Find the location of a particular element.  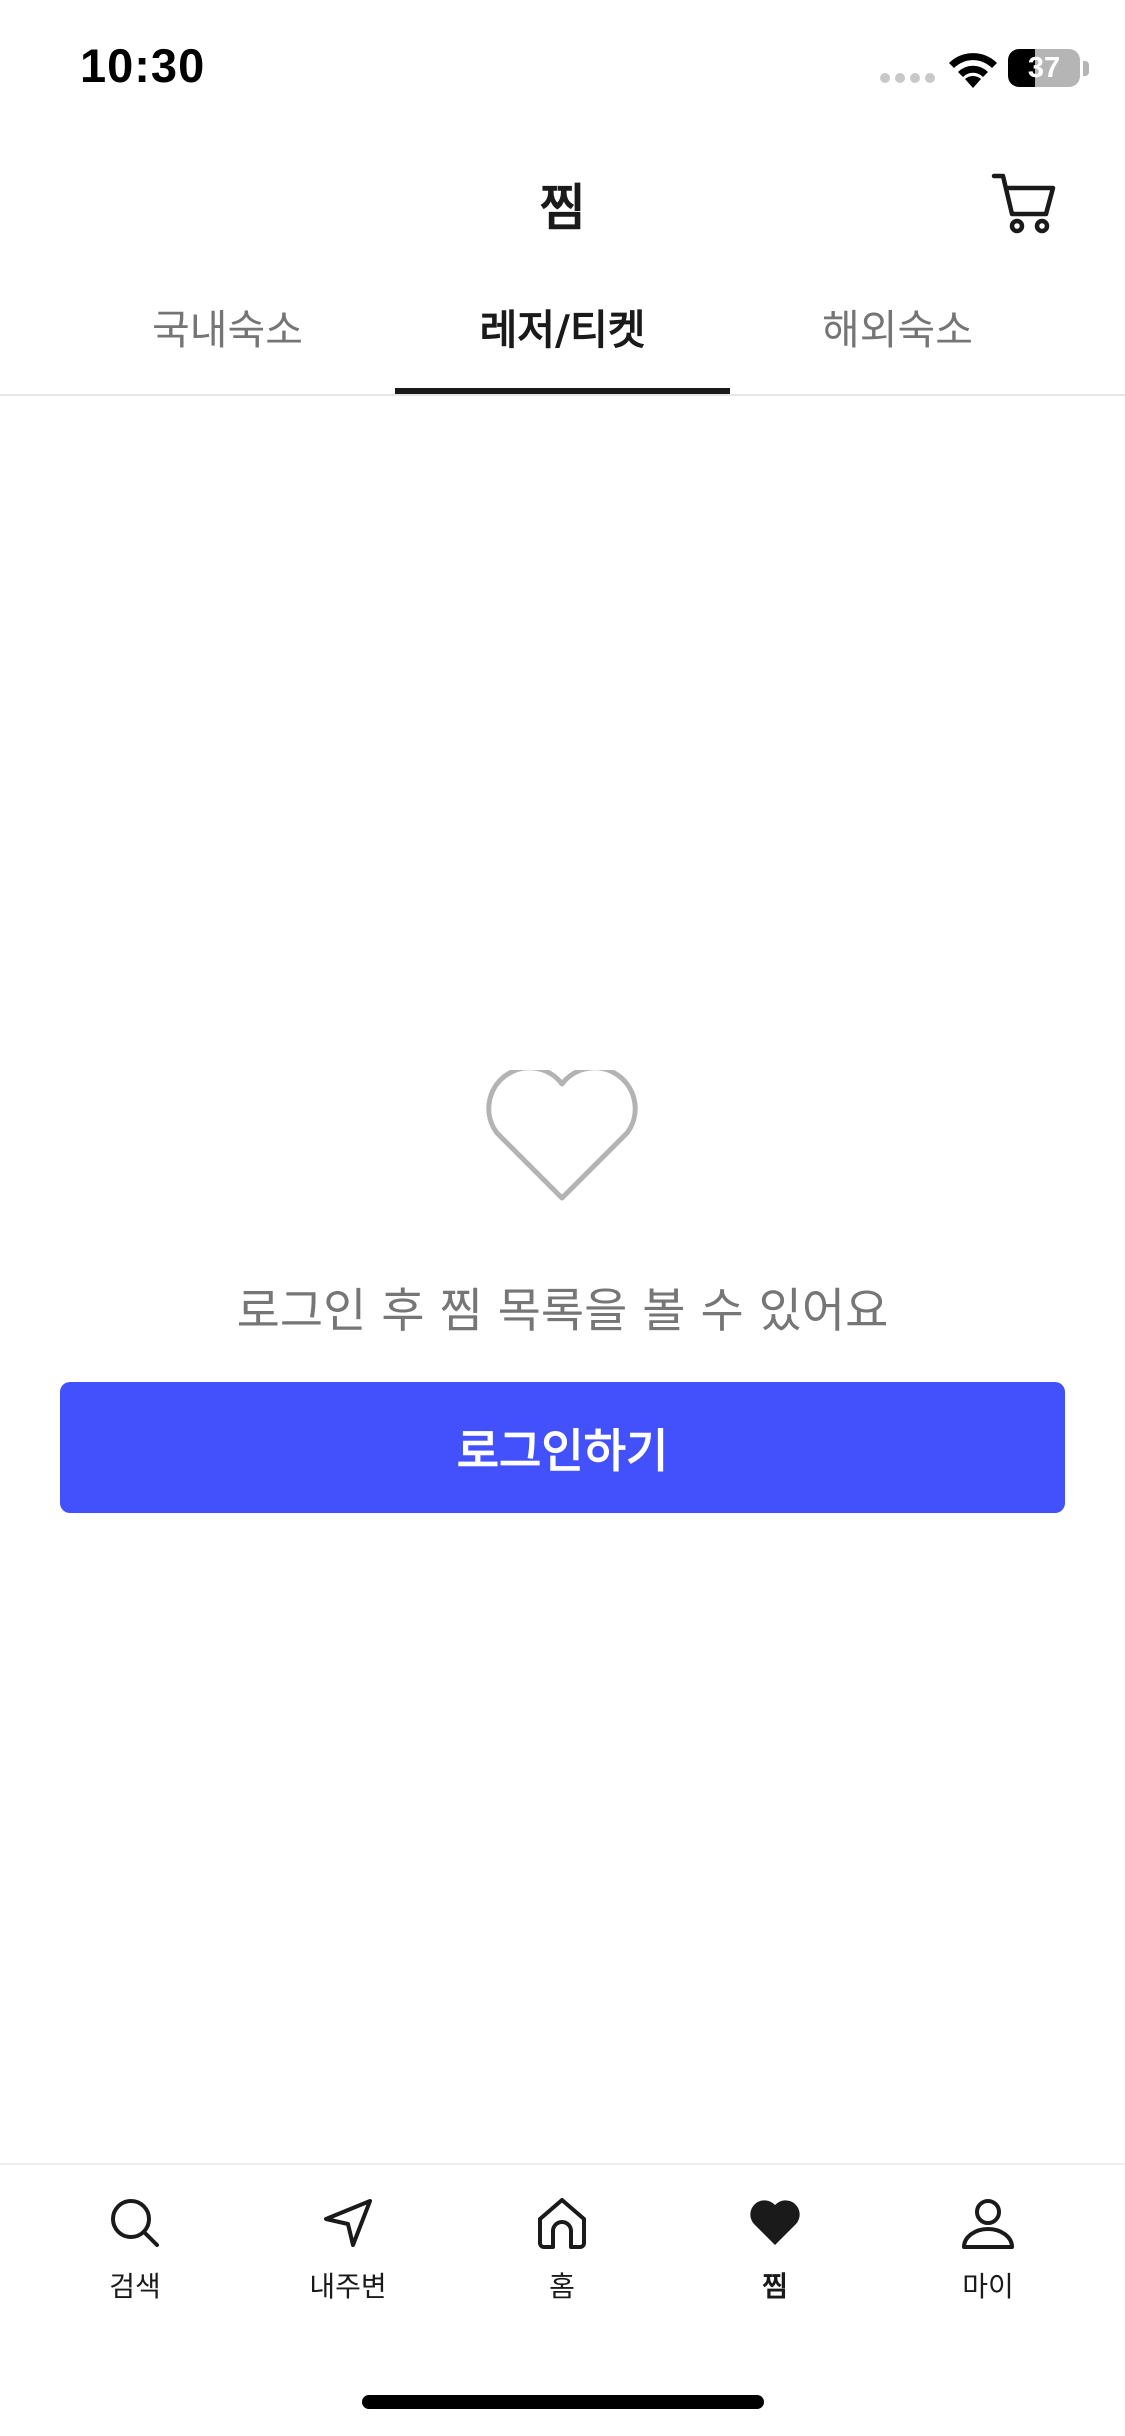

status-bar: 10:30 37 is located at coordinates (562, 70).